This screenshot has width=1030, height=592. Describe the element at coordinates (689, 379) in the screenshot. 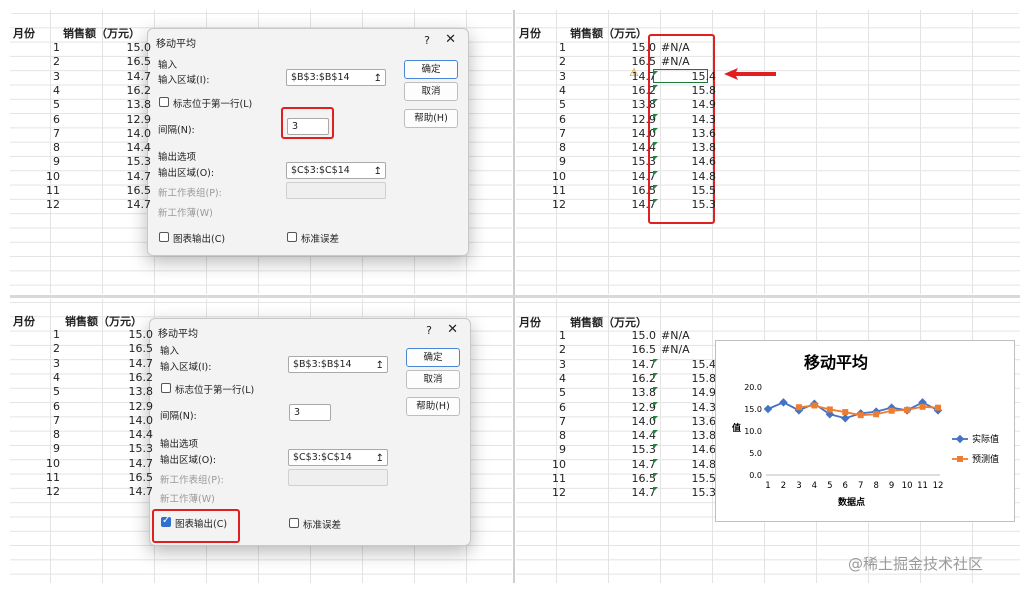

I see `moving-average-cell: 15.8` at that location.